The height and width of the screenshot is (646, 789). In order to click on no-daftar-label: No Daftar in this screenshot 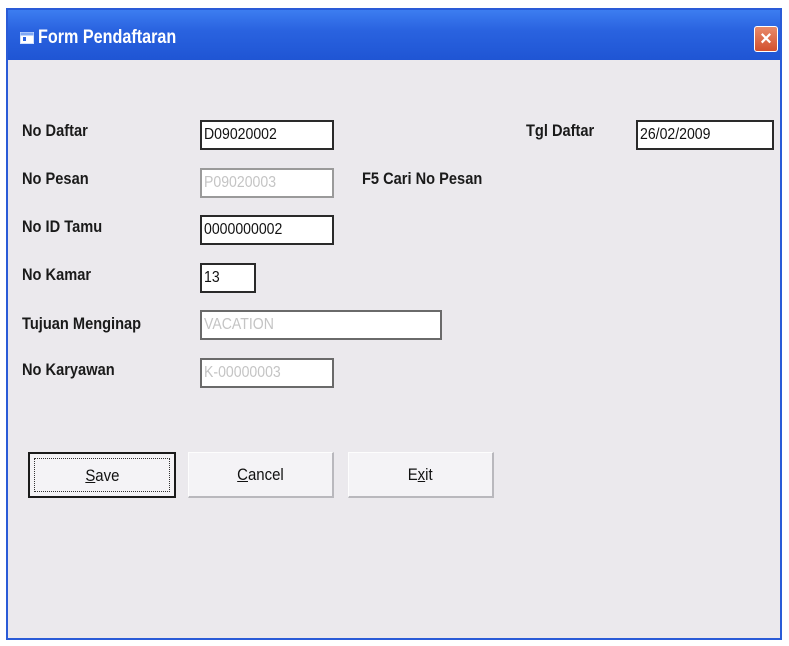, I will do `click(55, 130)`.